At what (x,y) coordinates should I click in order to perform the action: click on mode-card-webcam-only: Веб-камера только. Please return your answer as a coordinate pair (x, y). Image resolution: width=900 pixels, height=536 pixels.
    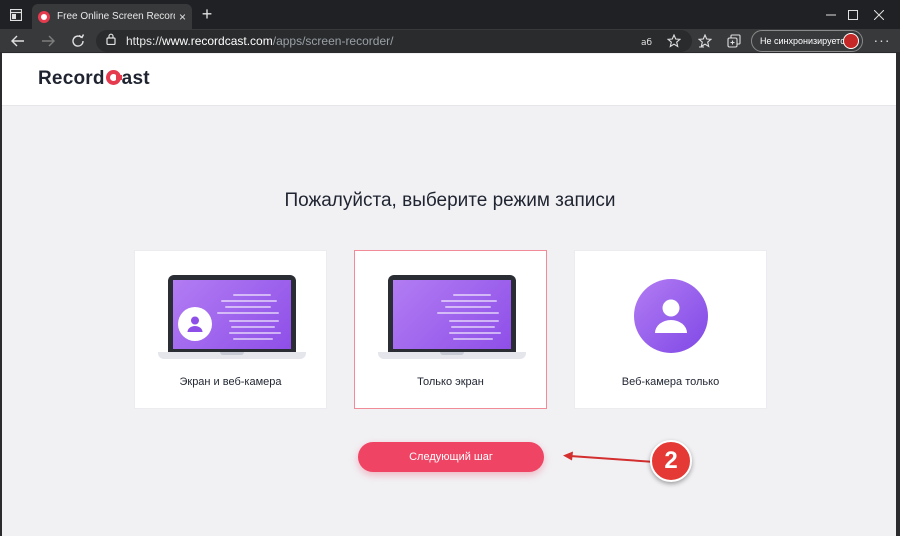
    Looking at the image, I should click on (670, 329).